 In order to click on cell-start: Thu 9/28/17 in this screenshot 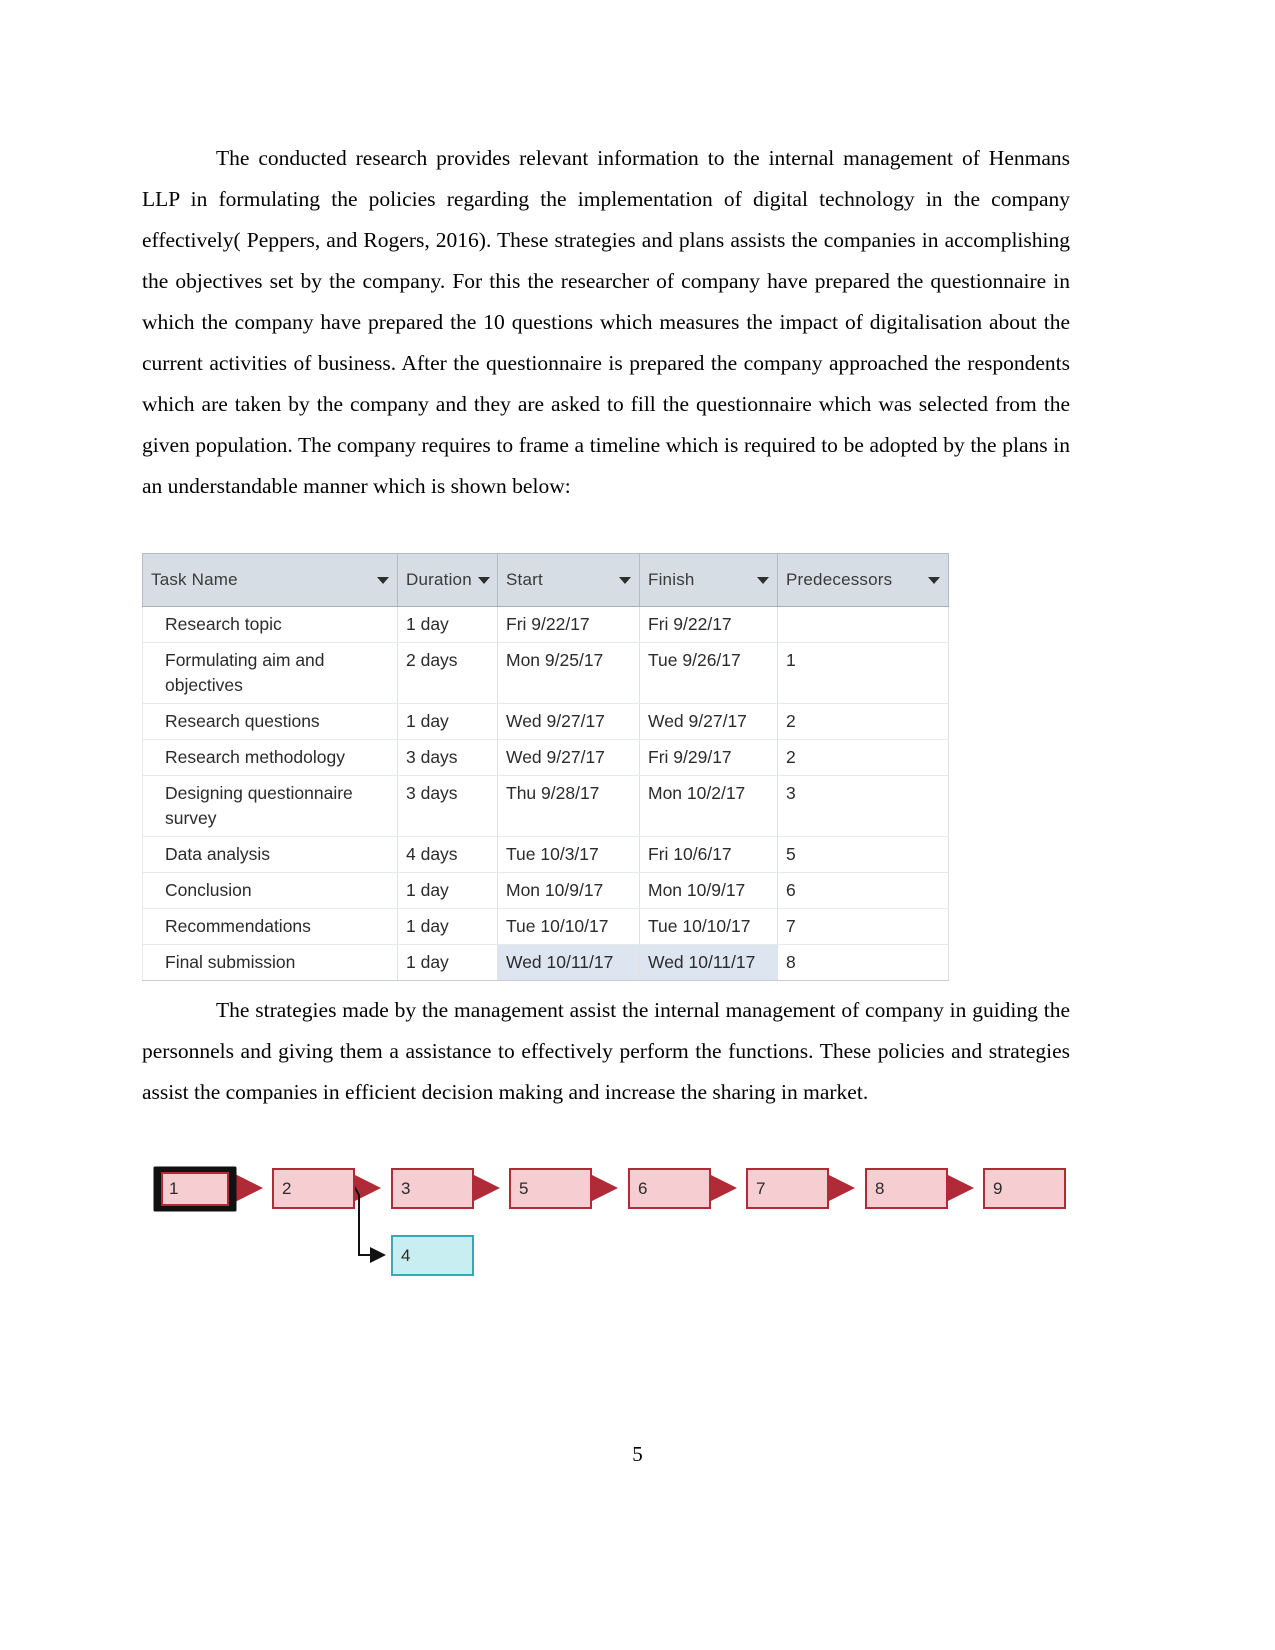, I will do `click(568, 806)`.